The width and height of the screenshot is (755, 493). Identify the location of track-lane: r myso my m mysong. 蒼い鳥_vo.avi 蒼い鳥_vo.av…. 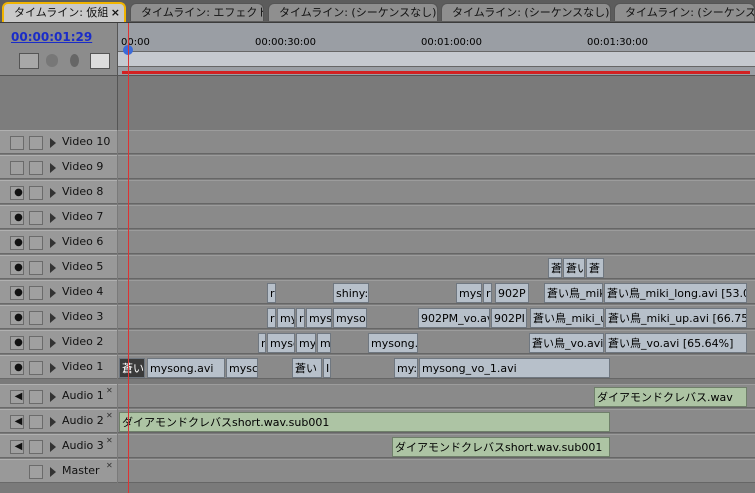
(436, 342).